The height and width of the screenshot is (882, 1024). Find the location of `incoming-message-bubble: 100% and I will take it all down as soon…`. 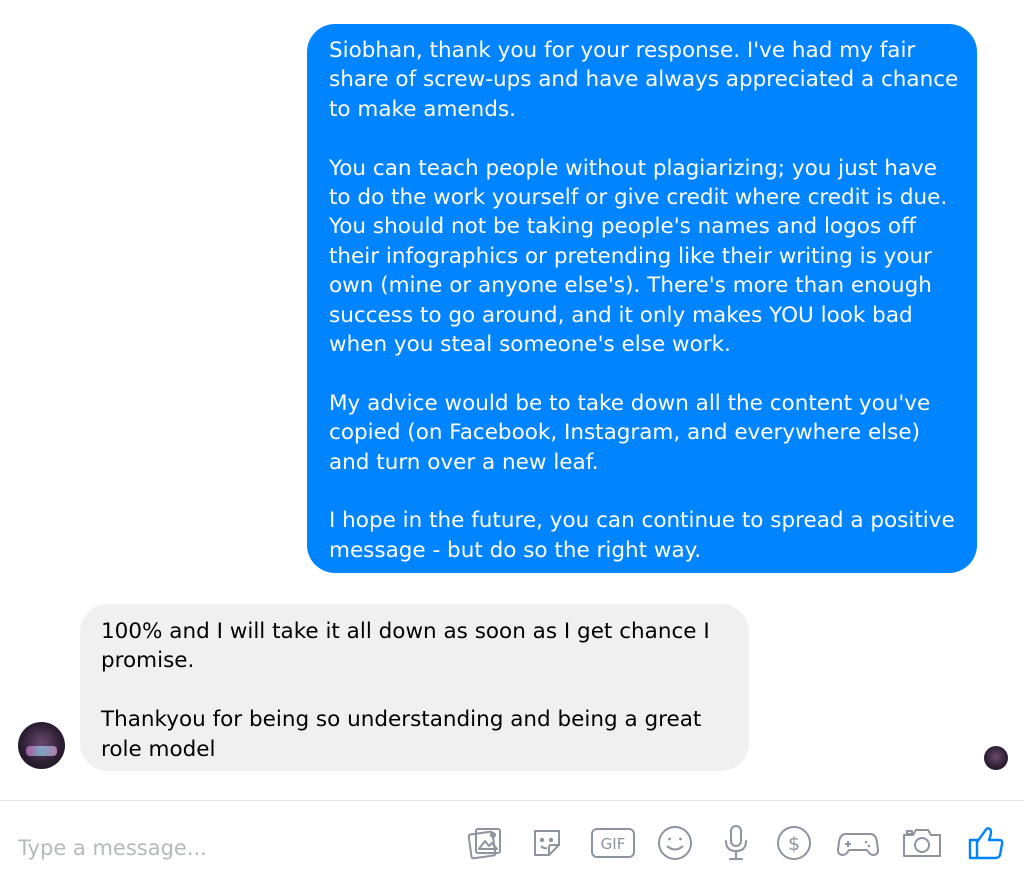

incoming-message-bubble: 100% and I will take it all down as soon… is located at coordinates (414, 687).